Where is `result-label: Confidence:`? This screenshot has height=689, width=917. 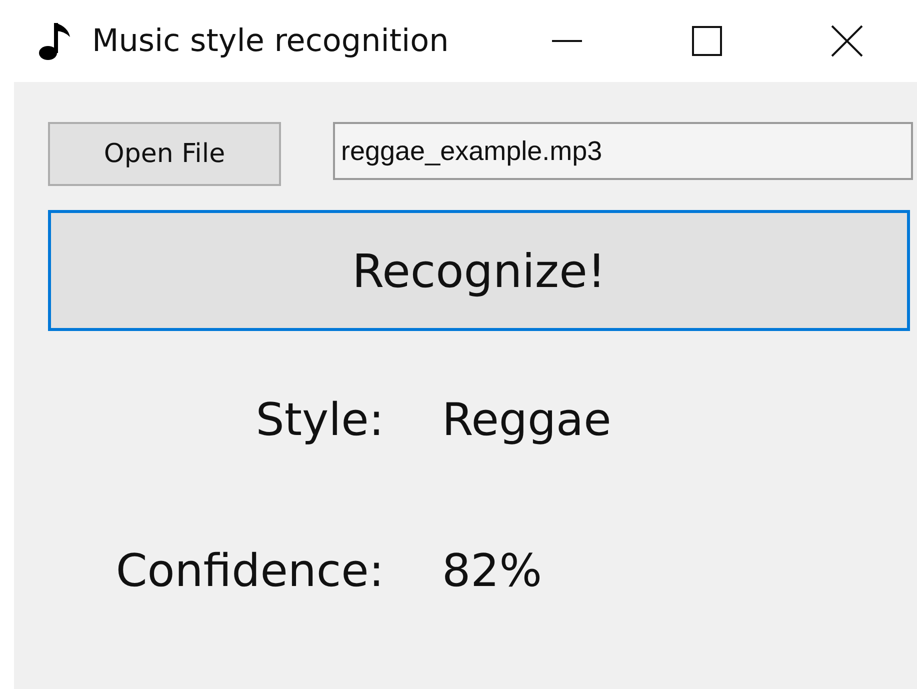
result-label: Confidence: is located at coordinates (250, 570).